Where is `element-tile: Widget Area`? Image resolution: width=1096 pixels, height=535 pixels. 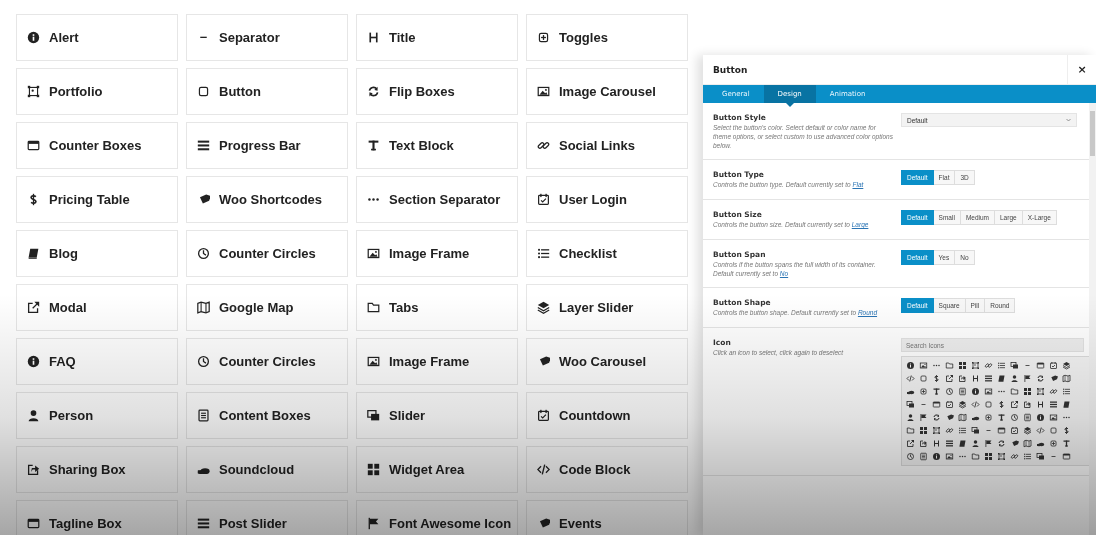
element-tile: Widget Area is located at coordinates (437, 469).